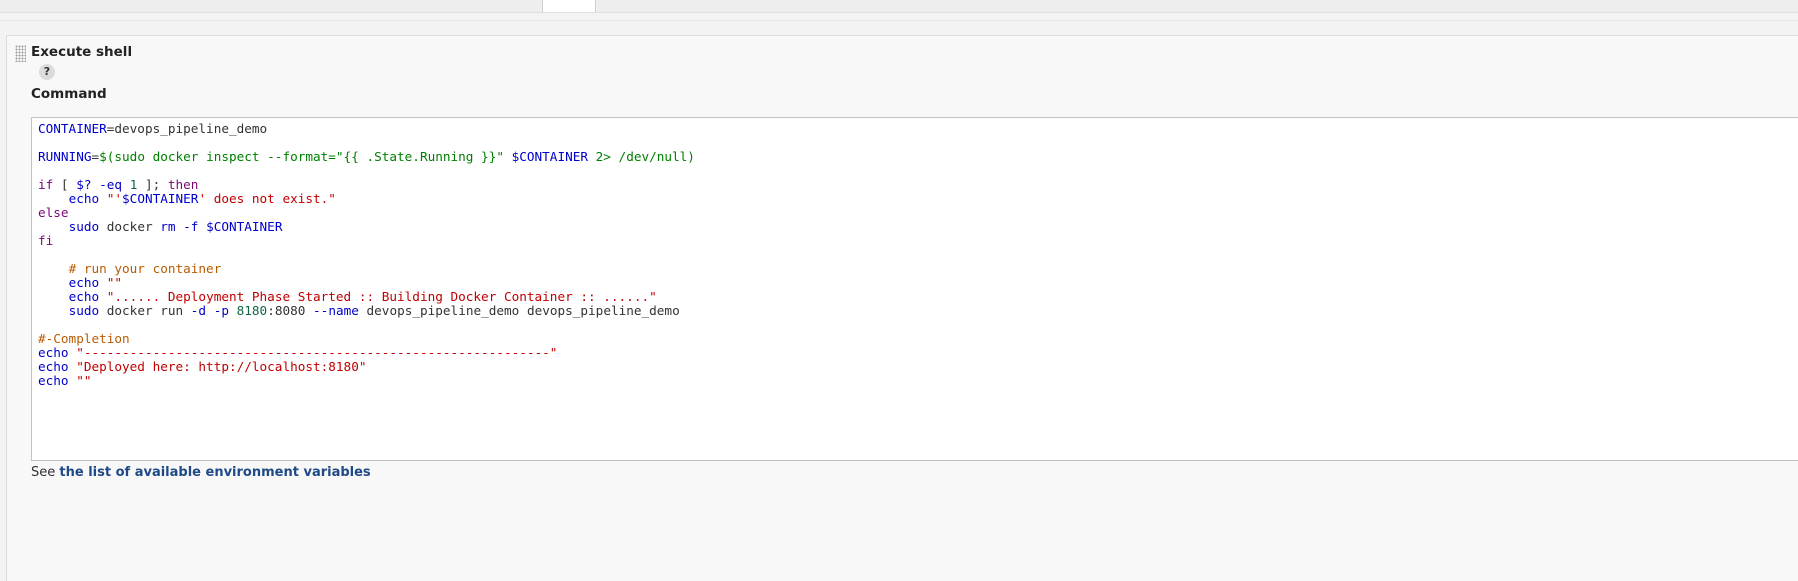 This screenshot has height=581, width=1798. Describe the element at coordinates (20, 53) in the screenshot. I see `drag-handle-icon` at that location.